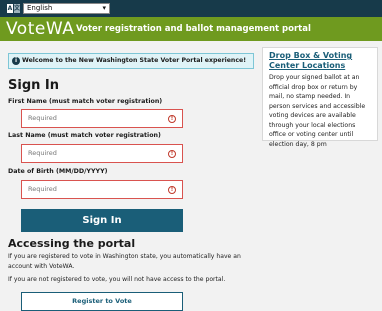 This screenshot has height=311, width=382. I want to click on language-icon: A 文, so click(13, 8).